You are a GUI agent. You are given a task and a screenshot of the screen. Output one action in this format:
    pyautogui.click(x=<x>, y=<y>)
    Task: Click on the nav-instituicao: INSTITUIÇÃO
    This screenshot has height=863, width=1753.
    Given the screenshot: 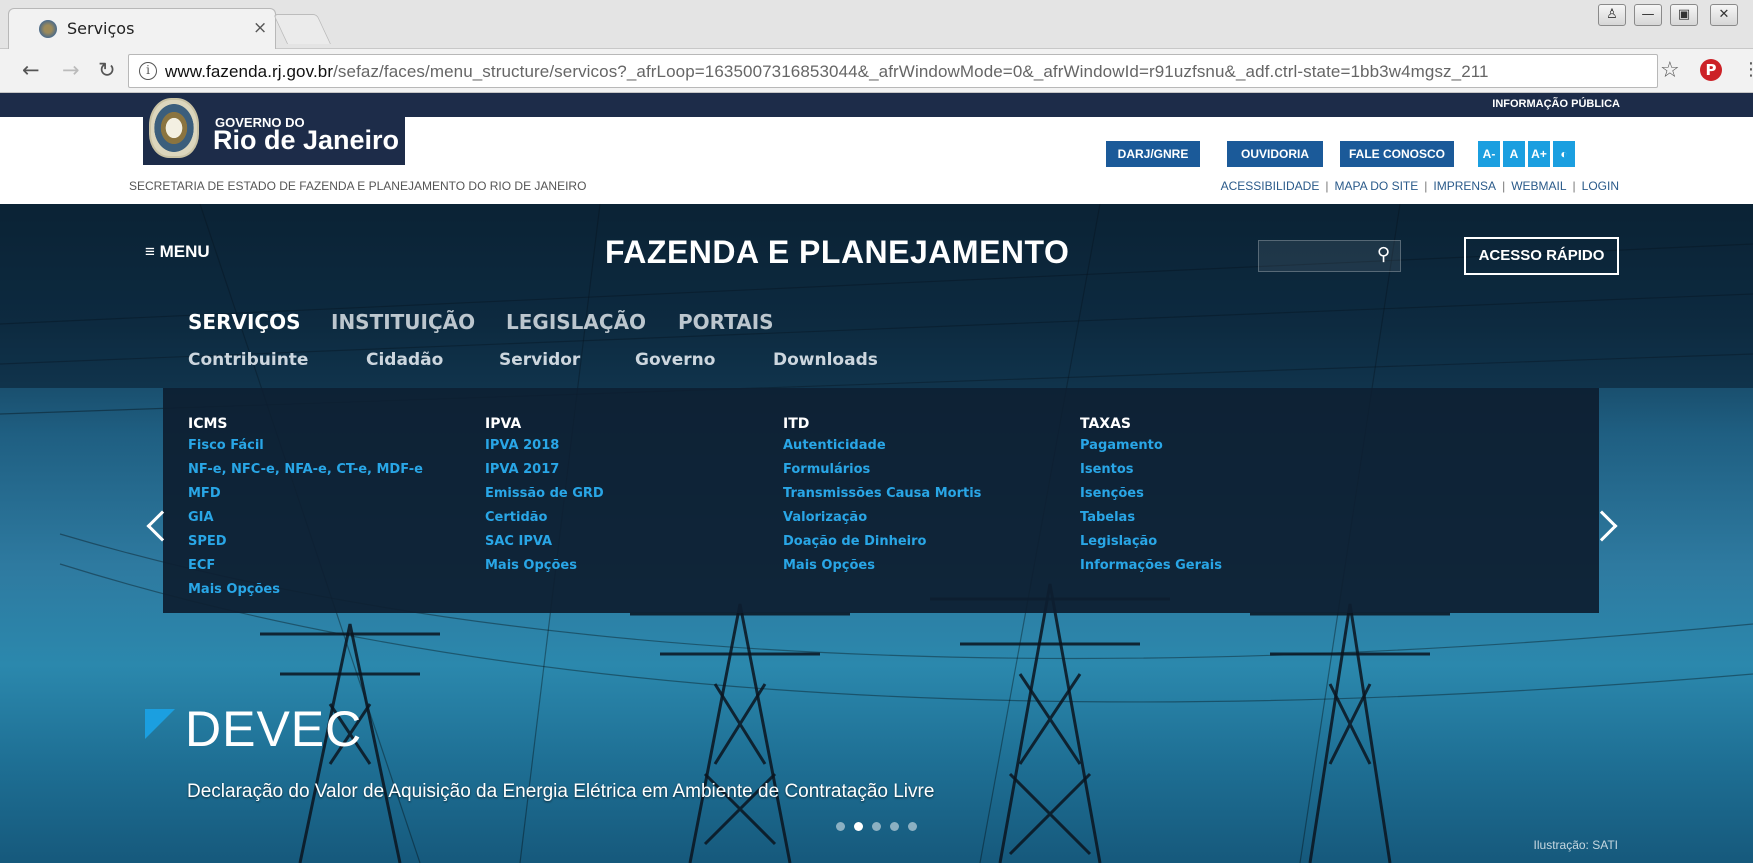 What is the action you would take?
    pyautogui.click(x=403, y=322)
    